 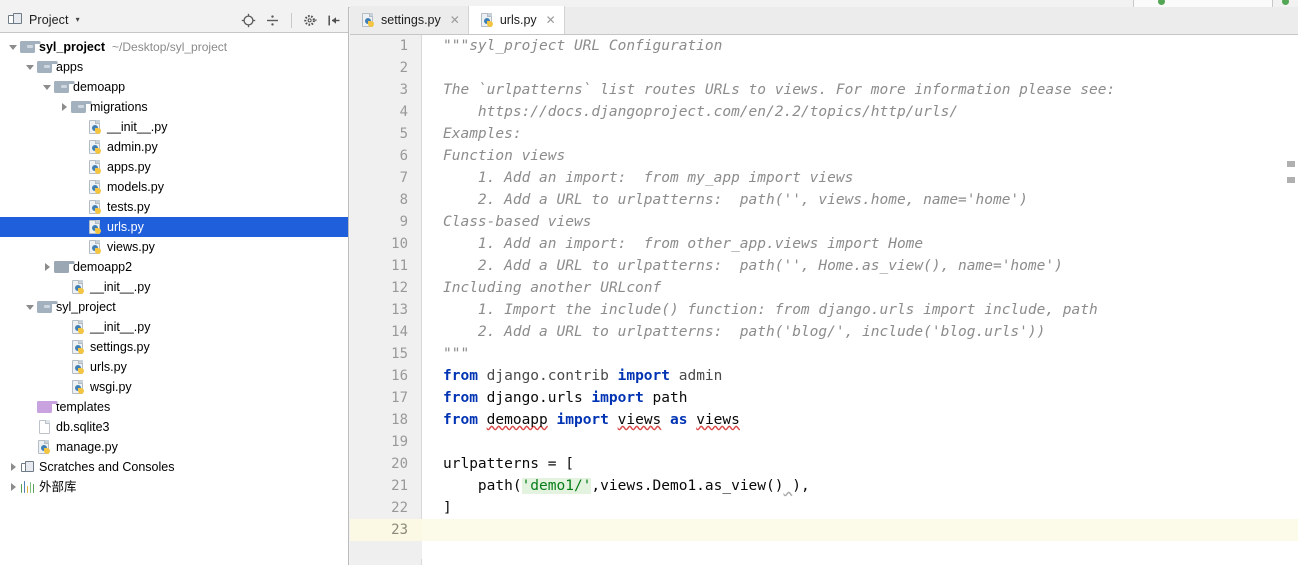 I want to click on tree-row-apps-py: apps.py, so click(x=174, y=167).